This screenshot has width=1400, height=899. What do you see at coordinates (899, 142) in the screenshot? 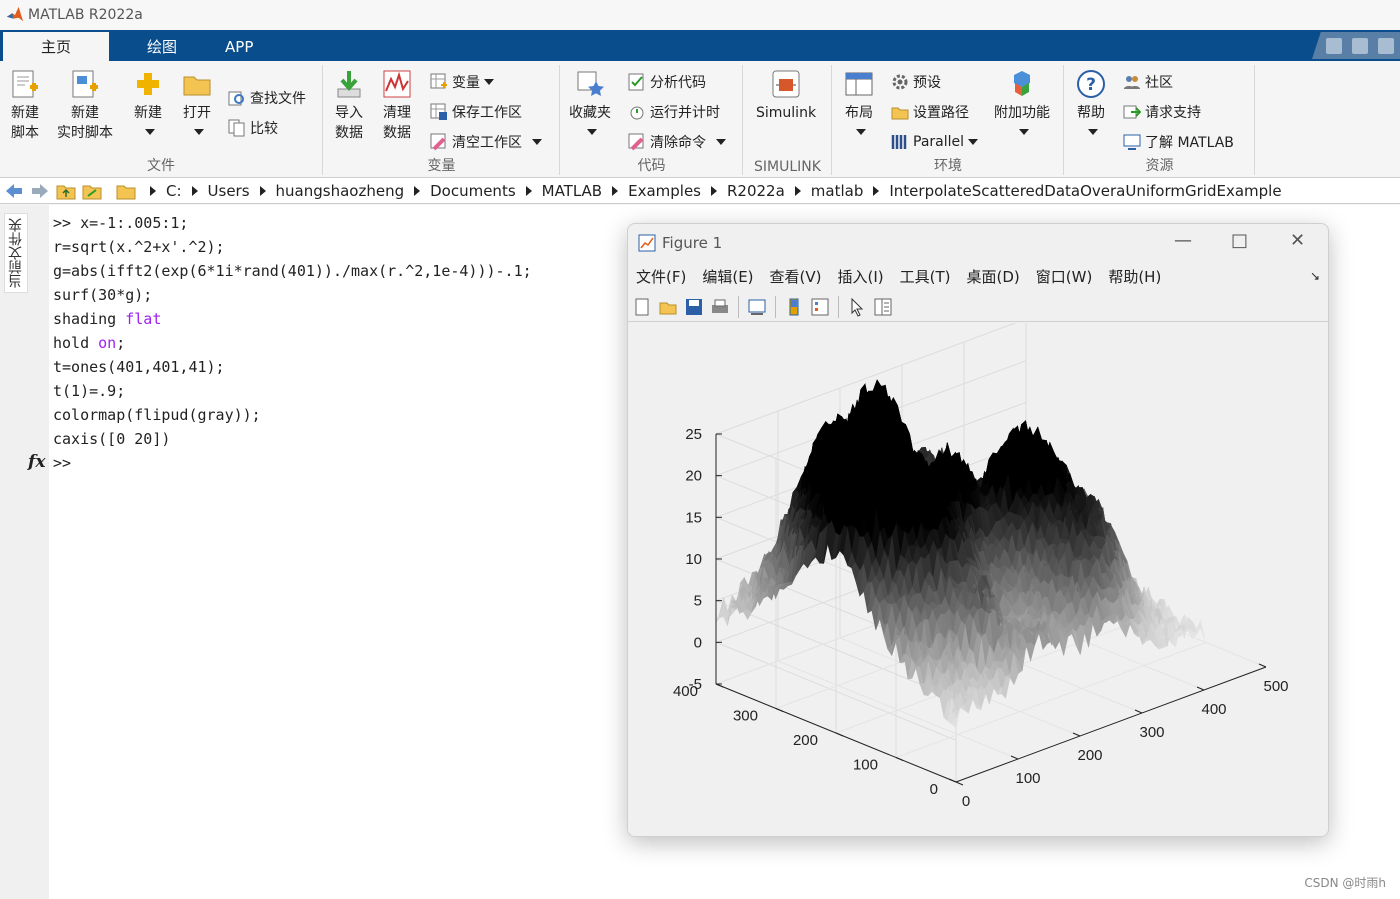
I see `parallel-icon` at bounding box center [899, 142].